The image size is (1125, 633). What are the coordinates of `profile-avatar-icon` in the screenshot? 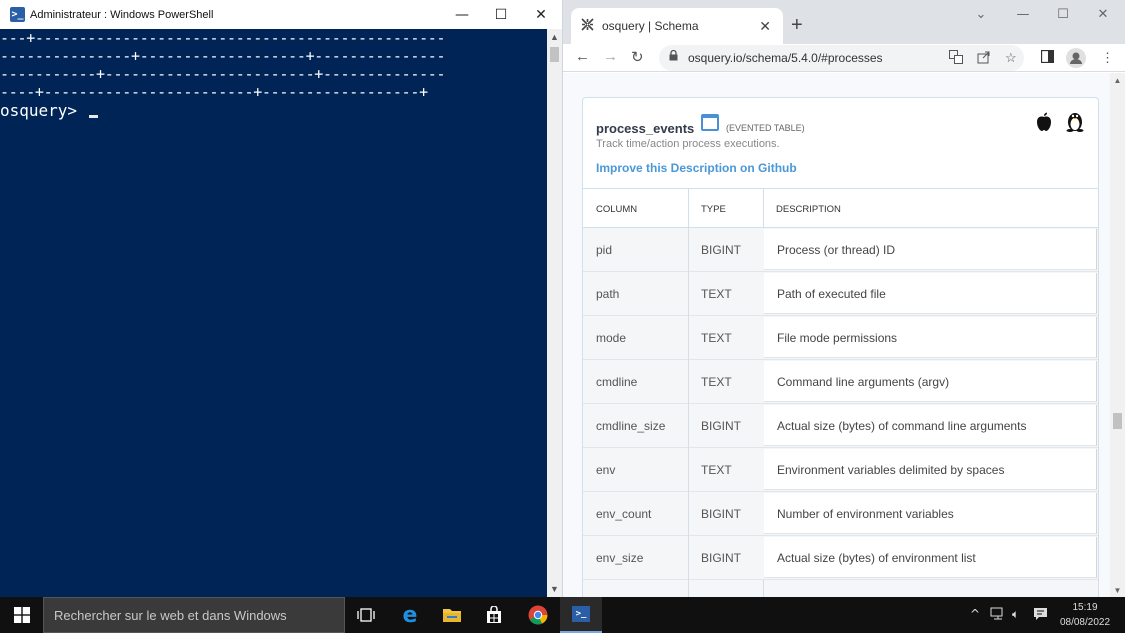 It's located at (1076, 59).